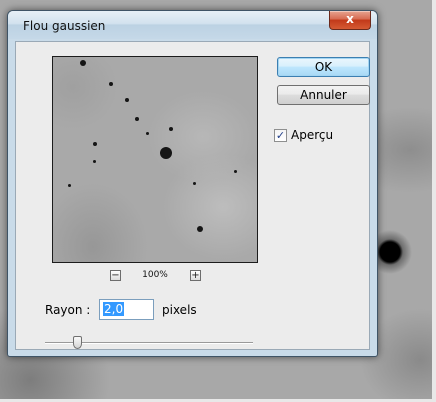 The height and width of the screenshot is (402, 436). I want to click on zoom-controls: − 100% +, so click(155, 277).